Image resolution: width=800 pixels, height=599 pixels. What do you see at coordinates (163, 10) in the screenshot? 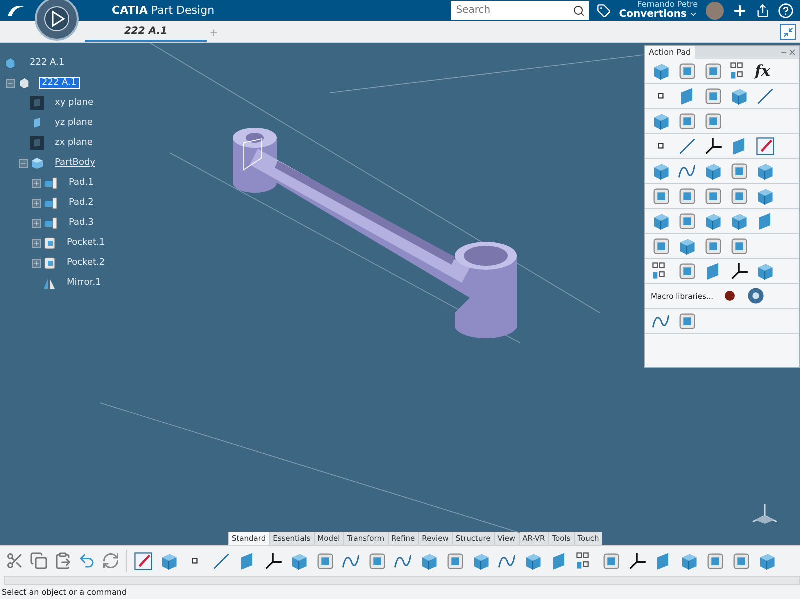
I see `app-title: CATIA Part Design` at bounding box center [163, 10].